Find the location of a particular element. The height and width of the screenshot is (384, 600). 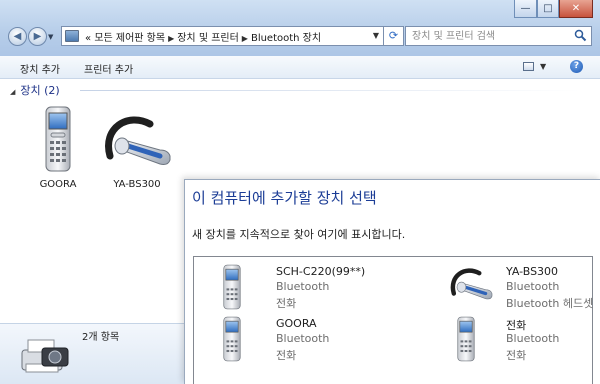

device-category: Bluetooth 헤드셋 is located at coordinates (550, 303).